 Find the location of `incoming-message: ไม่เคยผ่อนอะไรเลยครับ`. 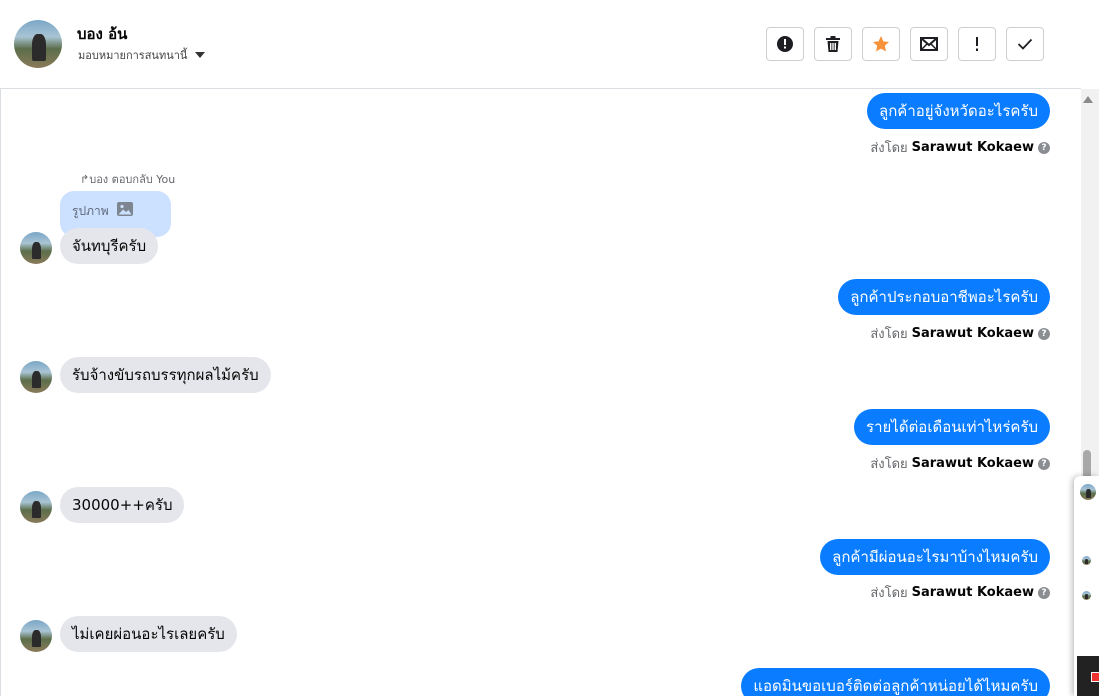

incoming-message: ไม่เคยผ่อนอะไรเลยครับ is located at coordinates (148, 634).